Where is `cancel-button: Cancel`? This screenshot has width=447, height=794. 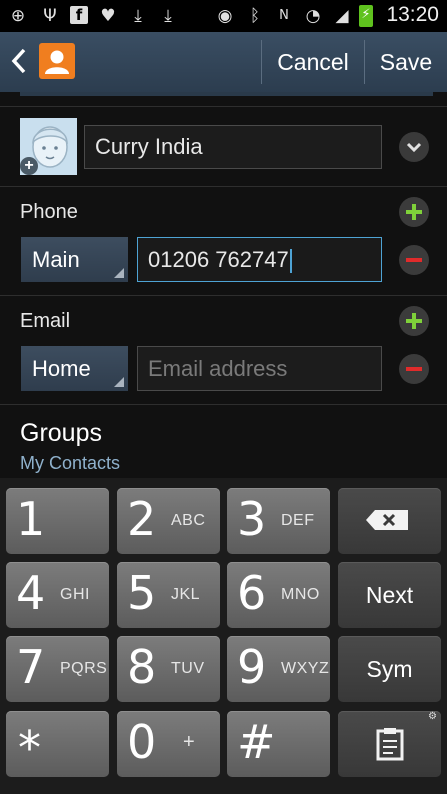
cancel-button: Cancel is located at coordinates (313, 62).